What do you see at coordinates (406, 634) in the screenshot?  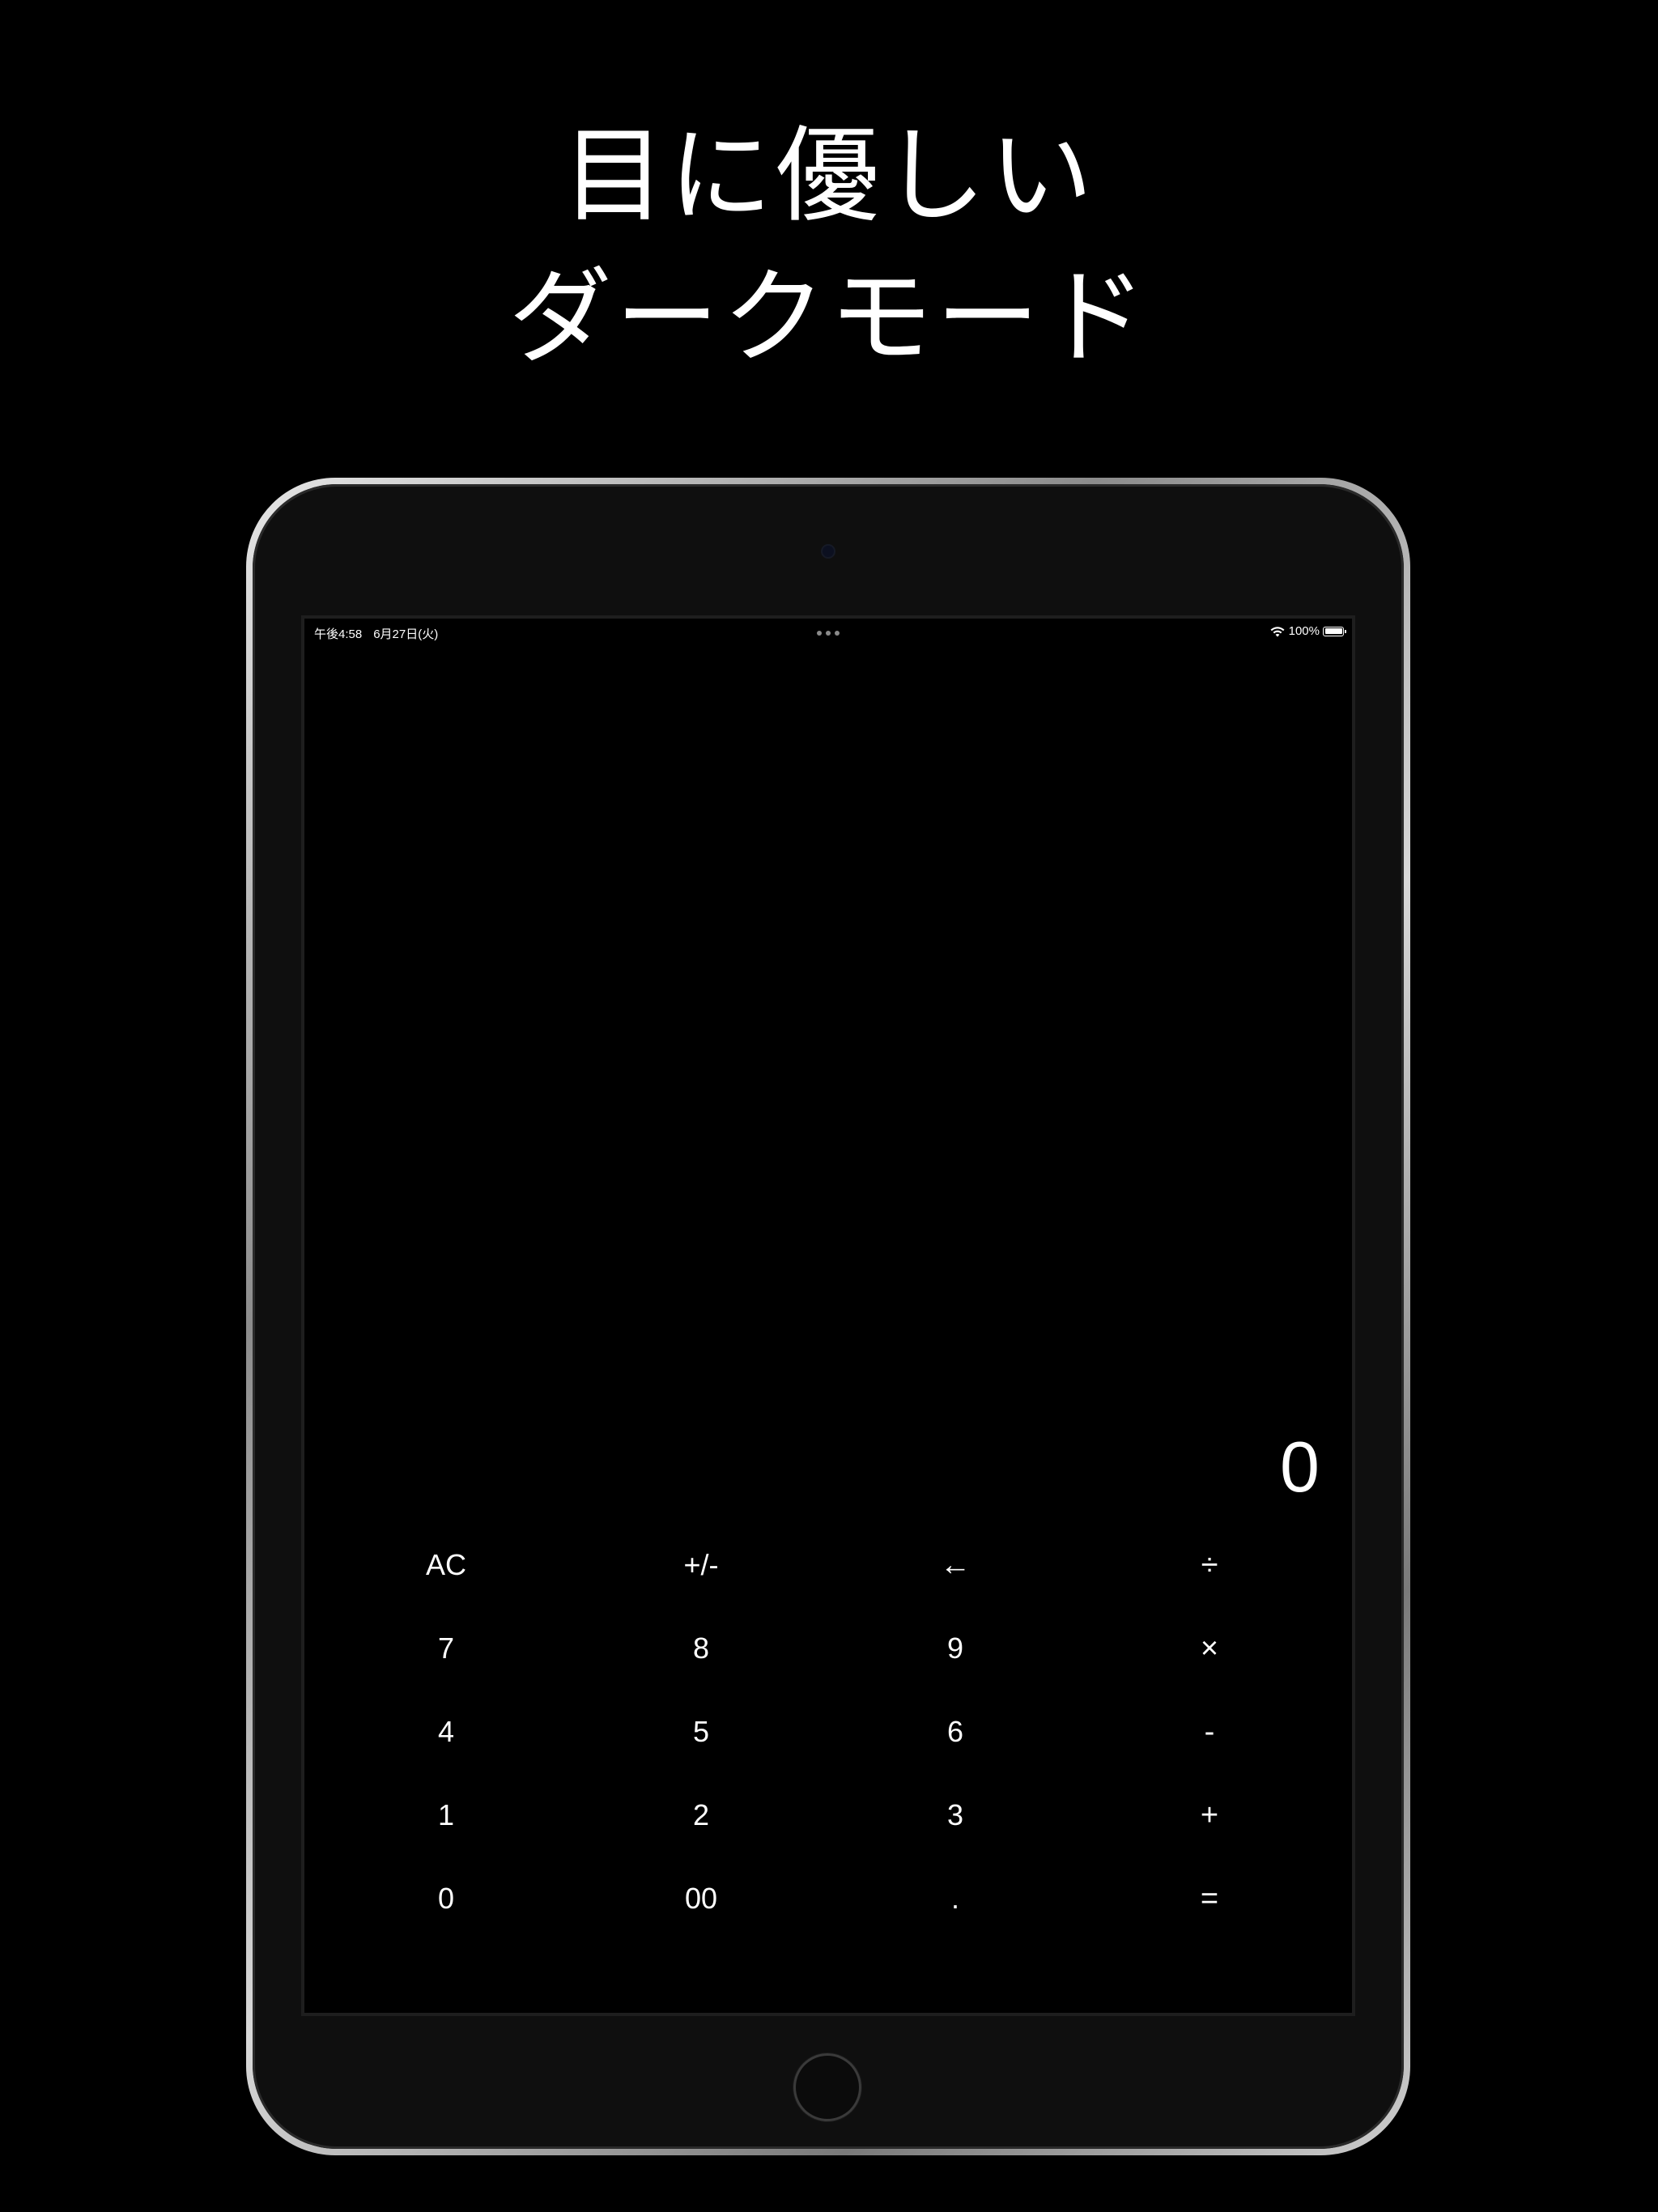 I see `status-date: 6月27日(火)` at bounding box center [406, 634].